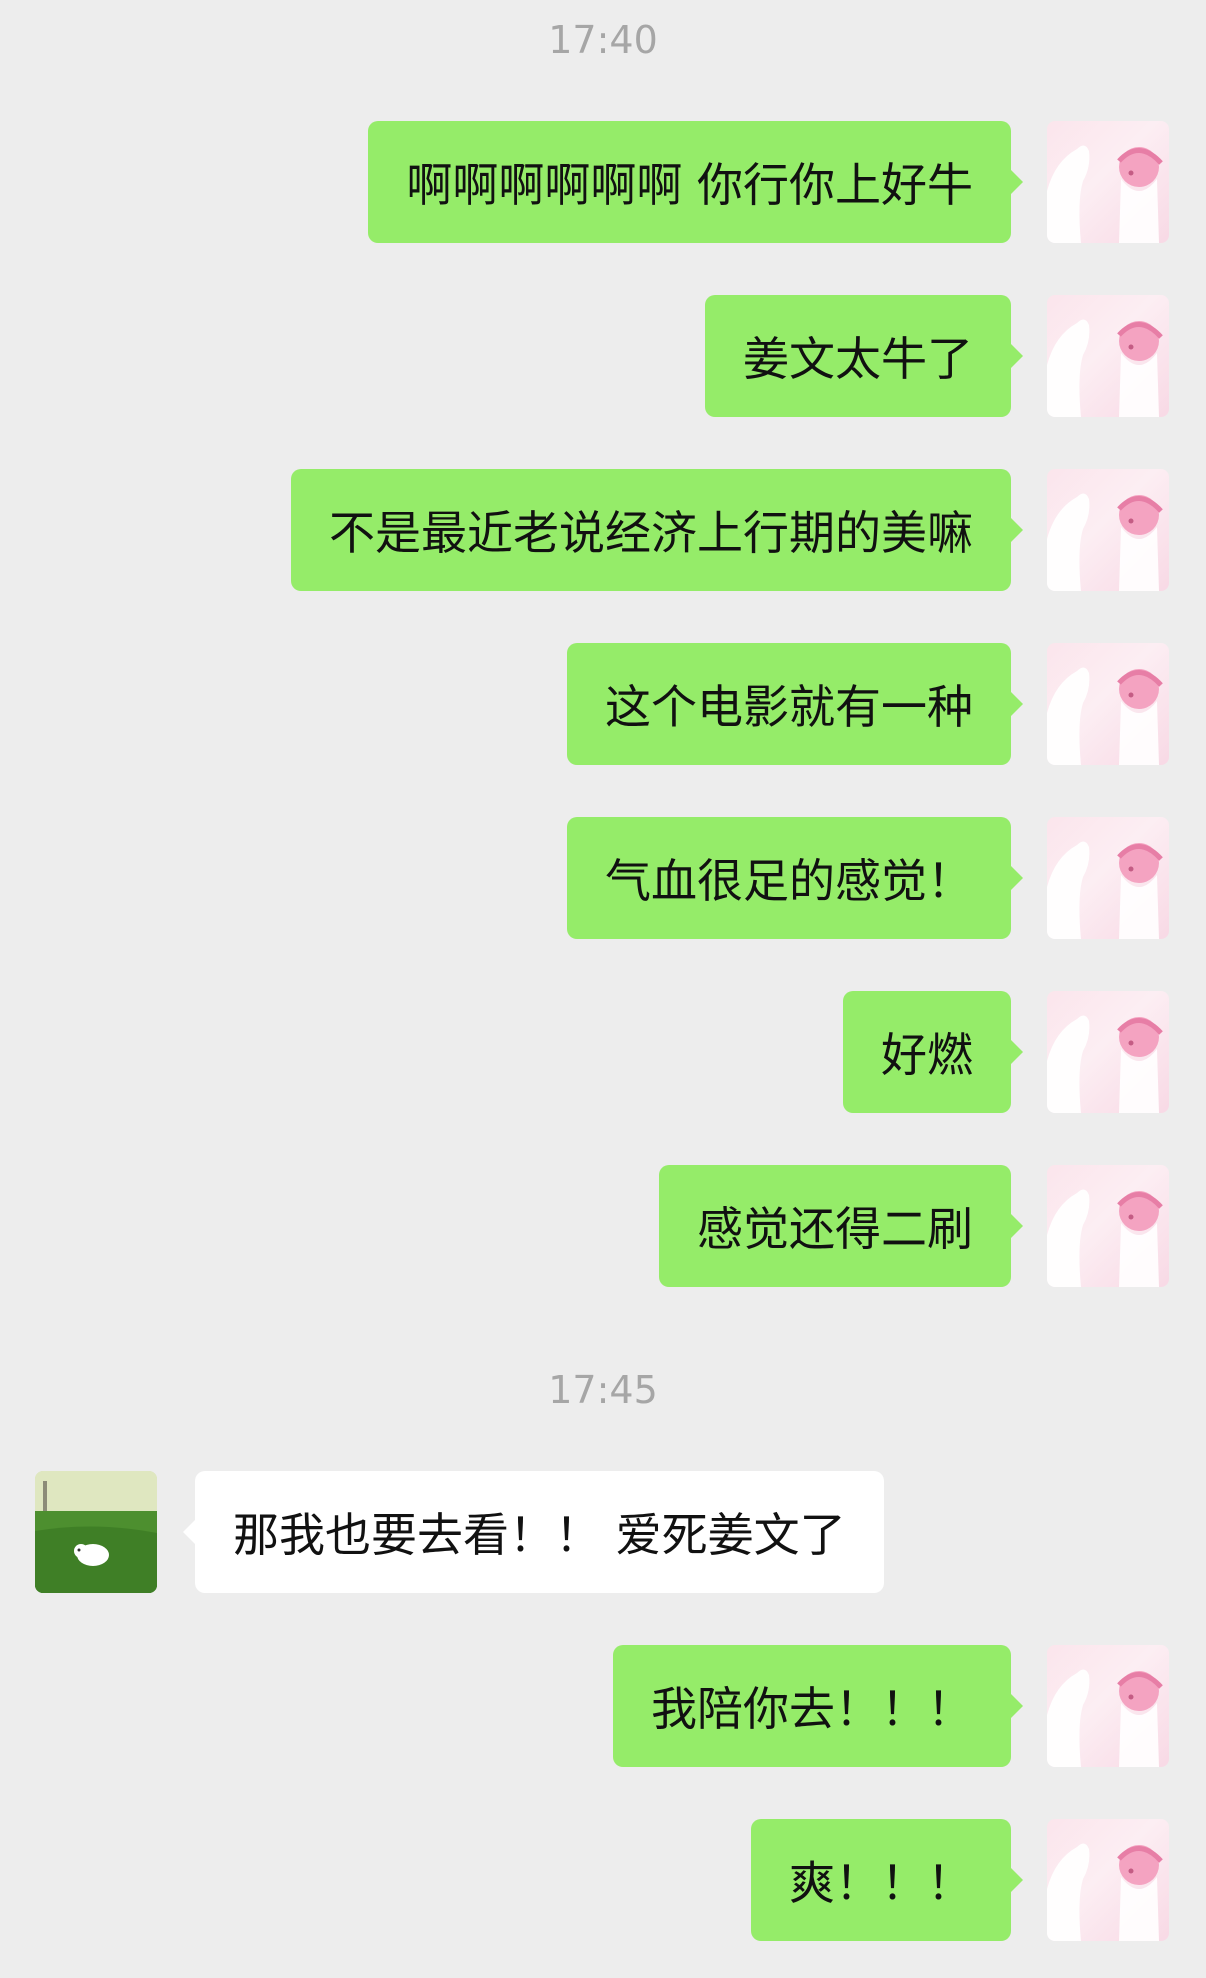 Image resolution: width=1206 pixels, height=1978 pixels. I want to click on sent-message-bubble: 爽！！！, so click(887, 1880).